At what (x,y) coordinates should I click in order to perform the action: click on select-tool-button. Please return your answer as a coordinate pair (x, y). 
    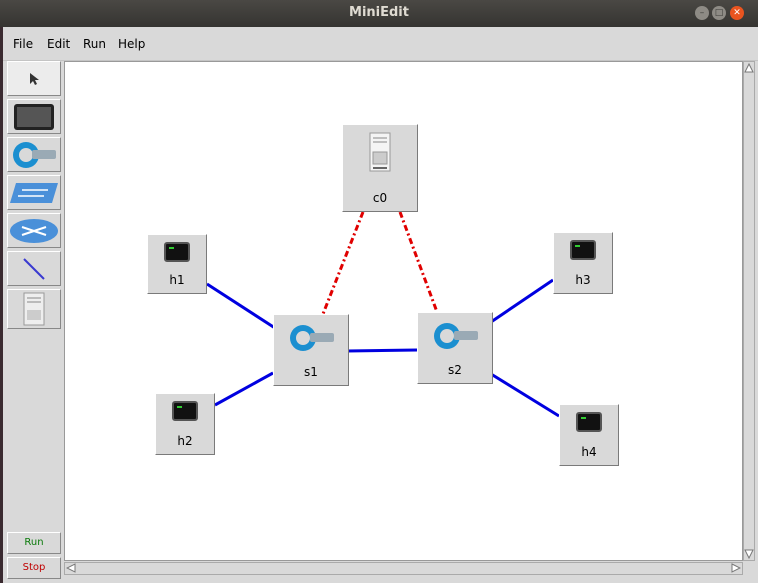
    Looking at the image, I should click on (34, 78).